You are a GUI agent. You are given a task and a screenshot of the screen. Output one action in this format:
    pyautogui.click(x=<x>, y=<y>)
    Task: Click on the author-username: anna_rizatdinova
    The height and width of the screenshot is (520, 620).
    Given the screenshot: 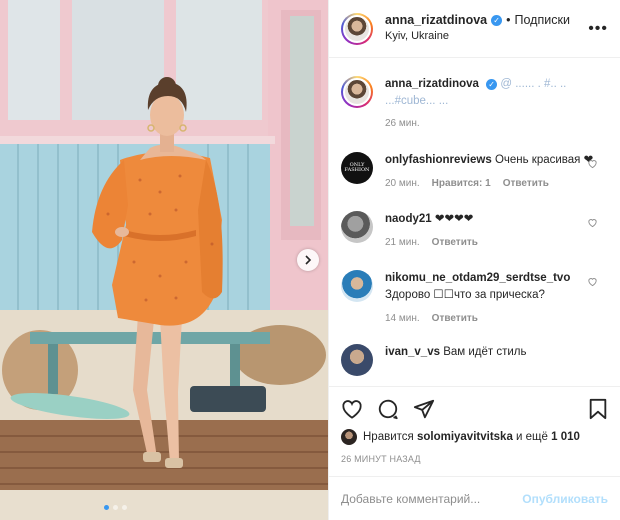 What is the action you would take?
    pyautogui.click(x=436, y=21)
    